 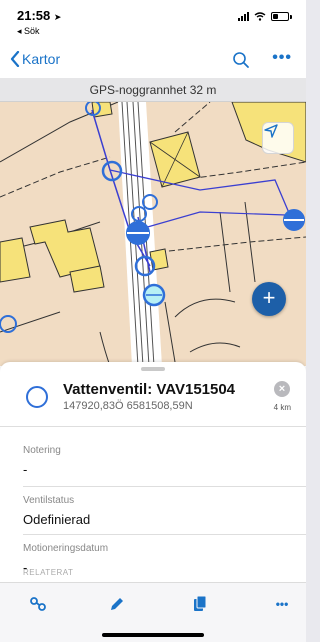 What do you see at coordinates (28, 31) in the screenshot?
I see `back-to-app-link: ◂ Sök` at bounding box center [28, 31].